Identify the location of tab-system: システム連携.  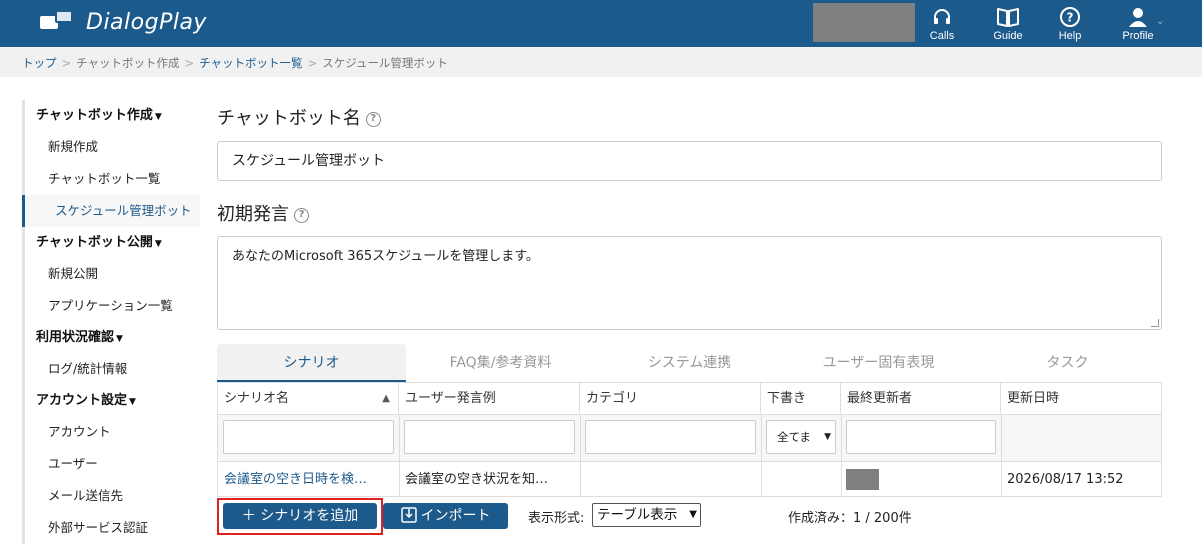
(689, 363).